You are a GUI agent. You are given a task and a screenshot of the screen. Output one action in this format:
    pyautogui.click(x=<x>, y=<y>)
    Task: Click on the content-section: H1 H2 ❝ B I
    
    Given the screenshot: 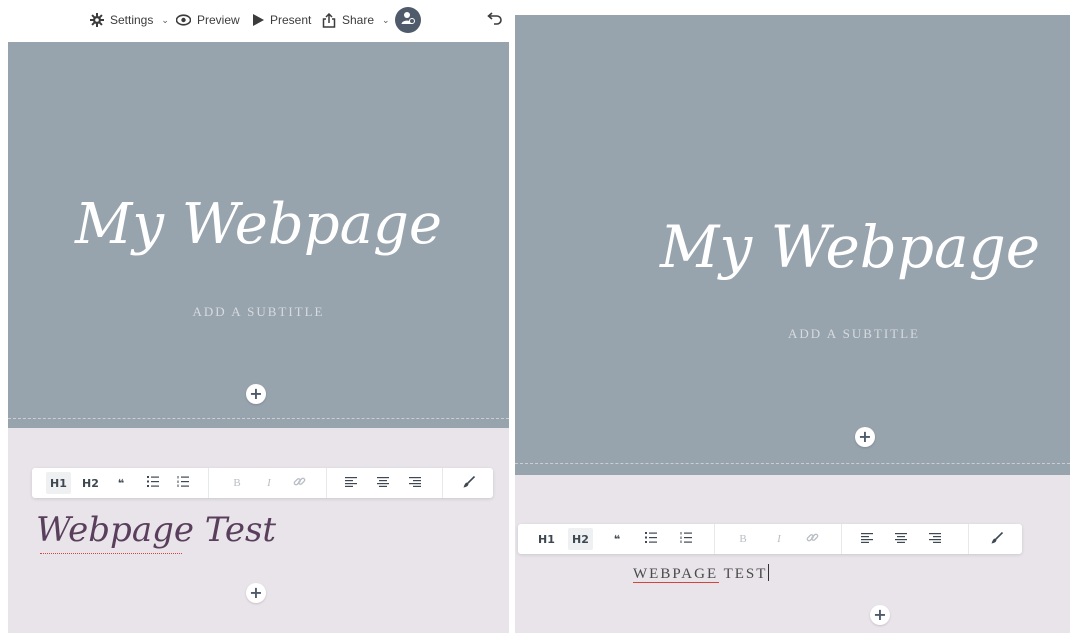 What is the action you would take?
    pyautogui.click(x=792, y=554)
    